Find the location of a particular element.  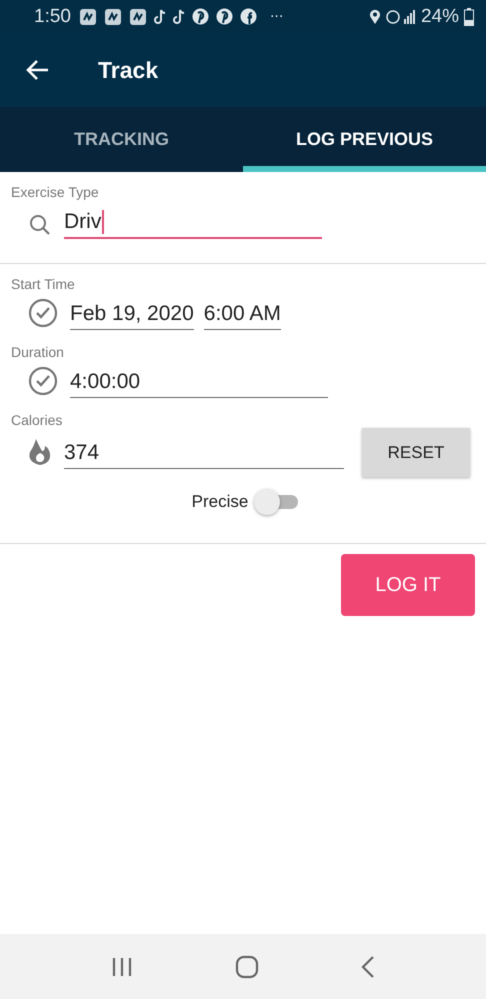

status-time: 1:50 is located at coordinates (52, 17).